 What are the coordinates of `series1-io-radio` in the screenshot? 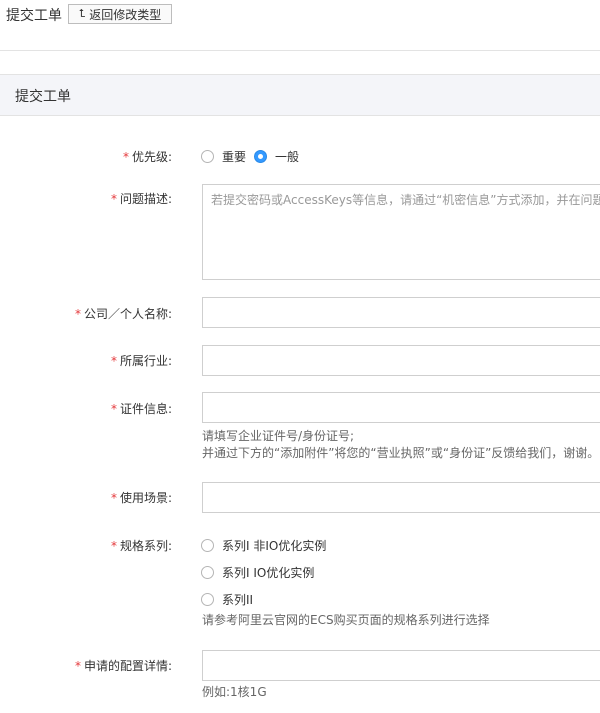 It's located at (207, 572).